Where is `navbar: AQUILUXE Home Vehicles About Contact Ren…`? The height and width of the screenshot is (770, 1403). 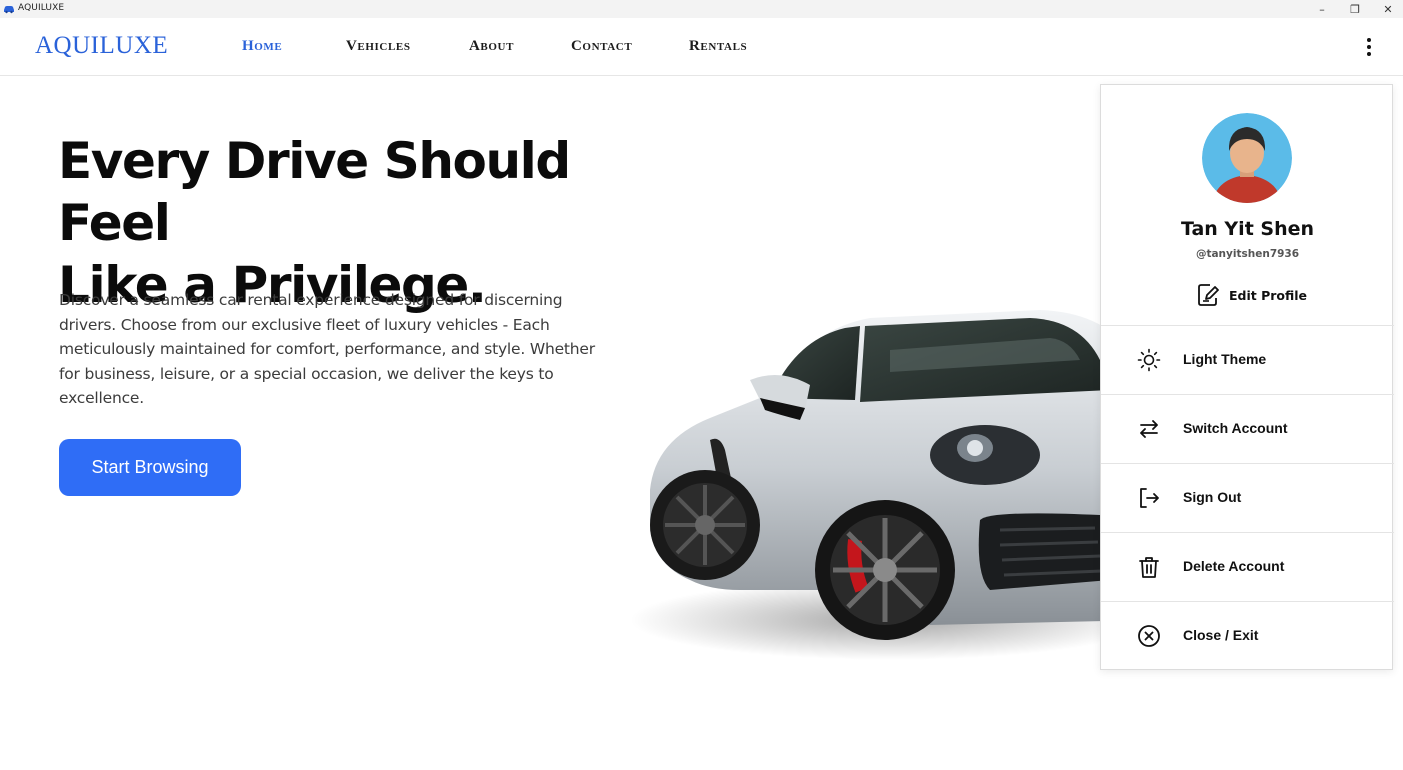 navbar: AQUILUXE Home Vehicles About Contact Ren… is located at coordinates (701, 47).